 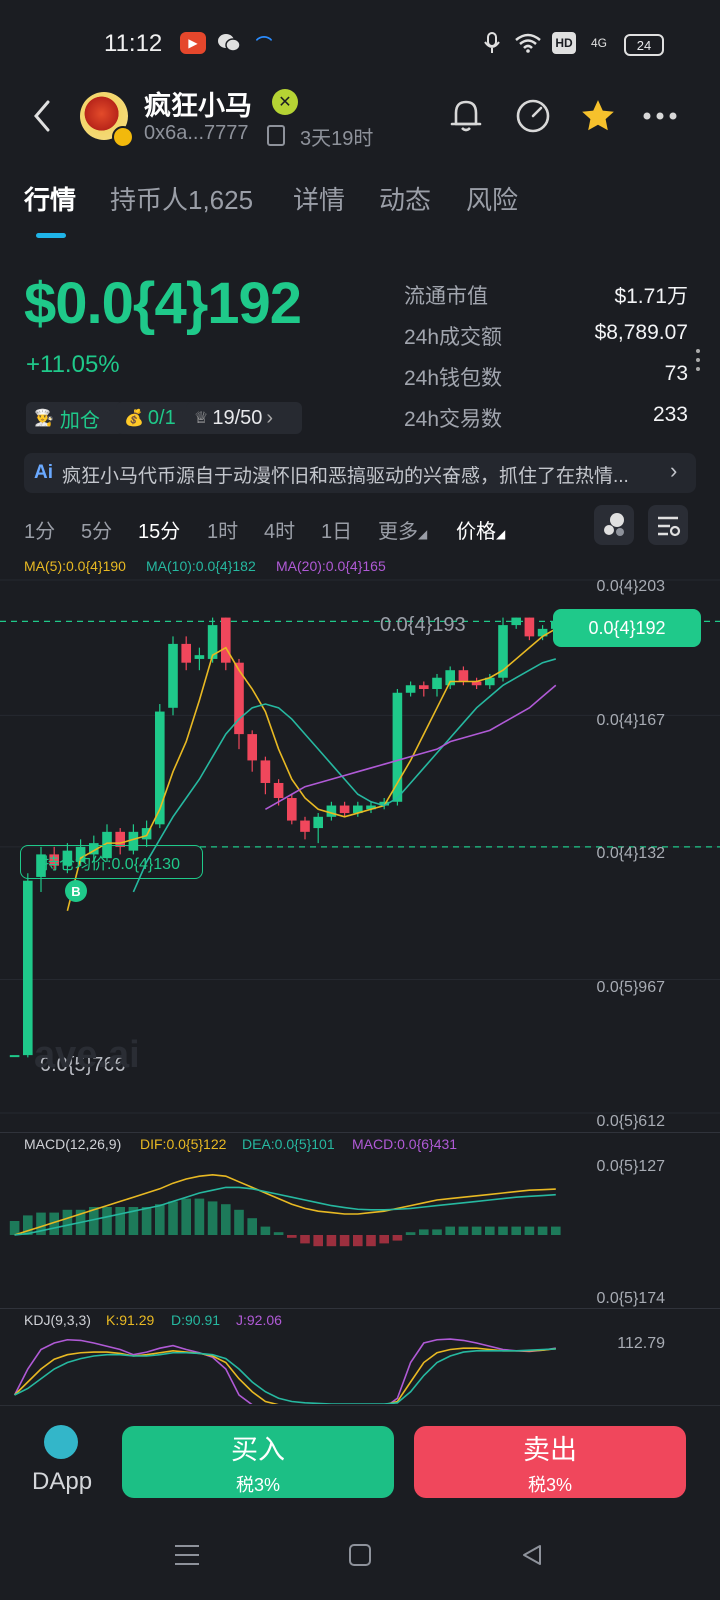 I want to click on price-axis-label: 0.0{4}132, so click(x=630, y=853).